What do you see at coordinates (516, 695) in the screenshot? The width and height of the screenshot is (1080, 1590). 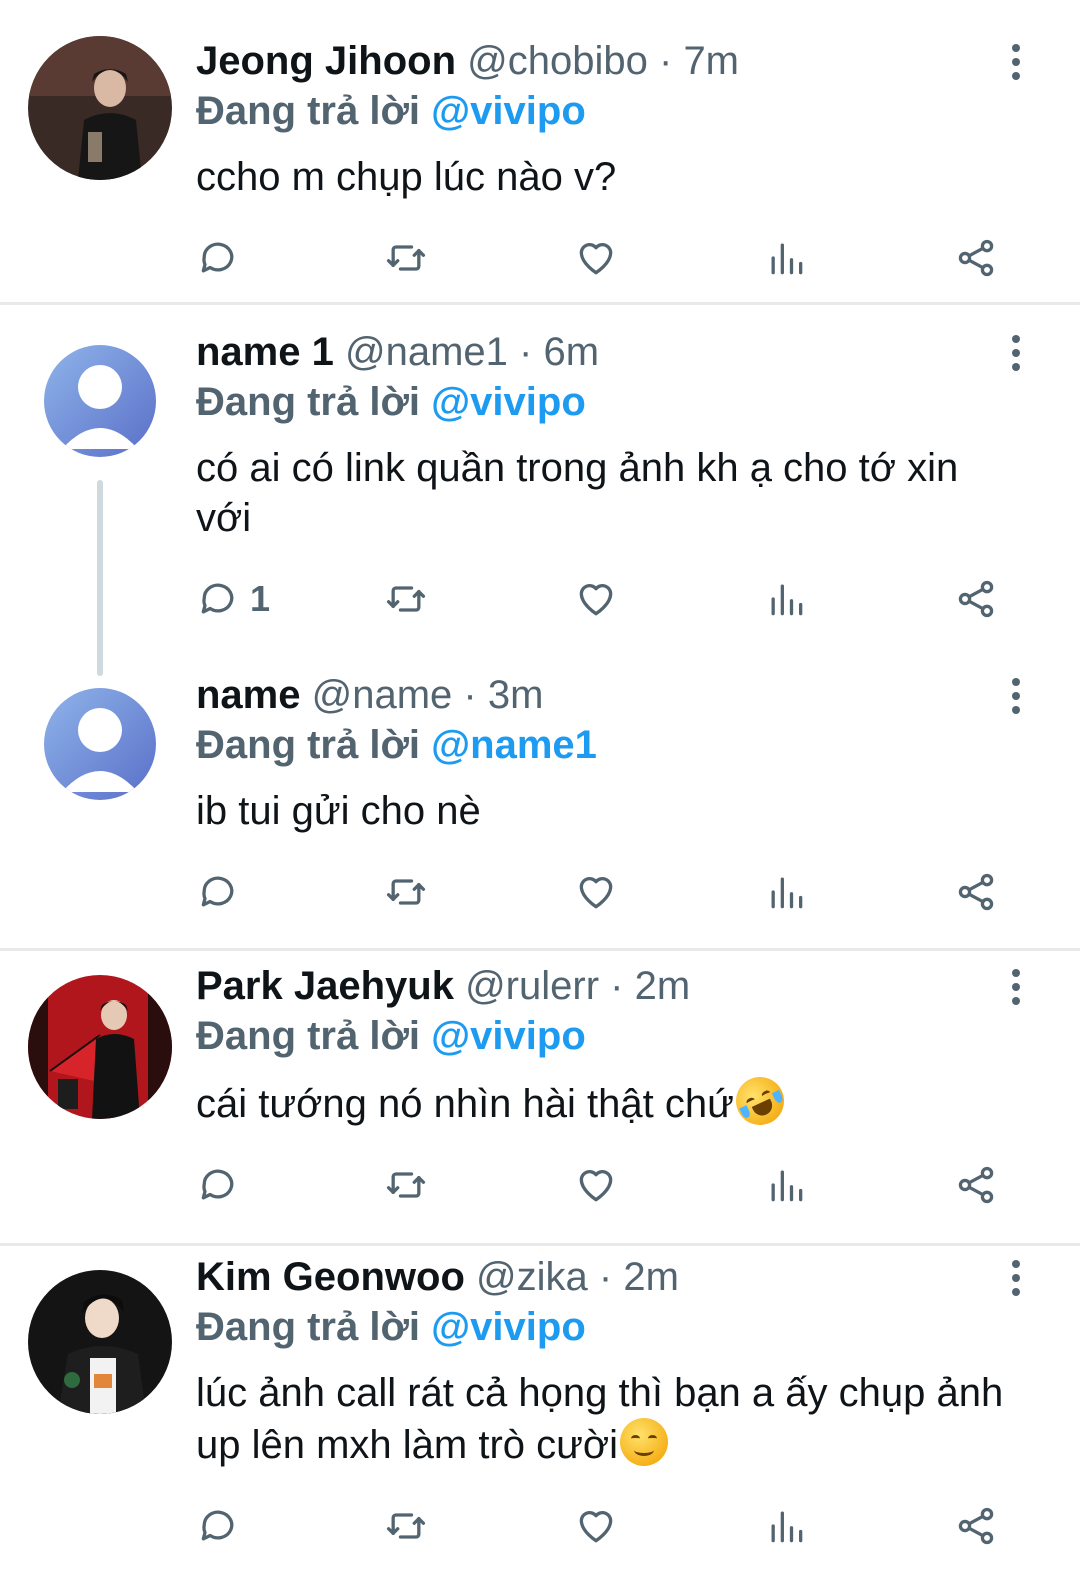 I see `timestamp: 3m` at bounding box center [516, 695].